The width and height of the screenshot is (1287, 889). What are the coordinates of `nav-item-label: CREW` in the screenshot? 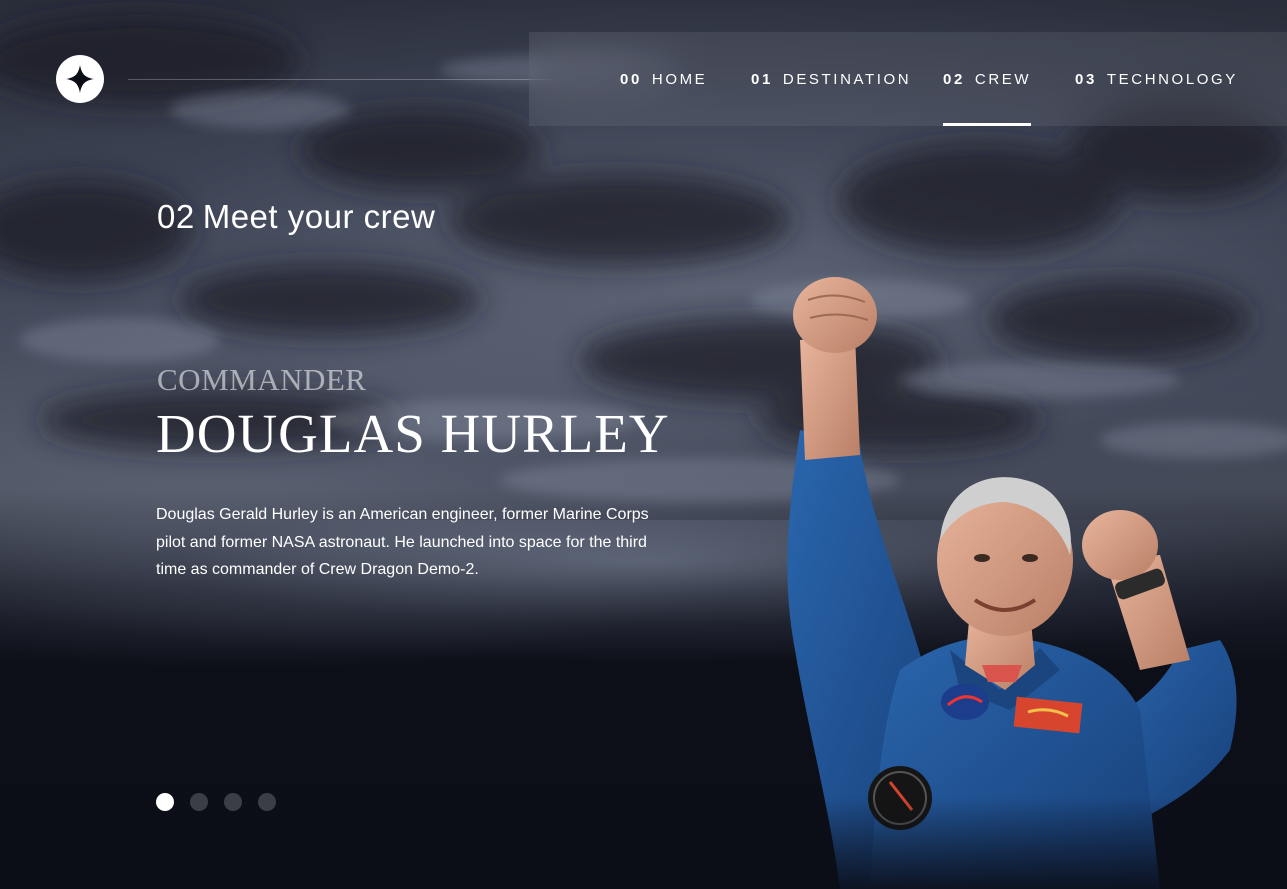 It's located at (1003, 79).